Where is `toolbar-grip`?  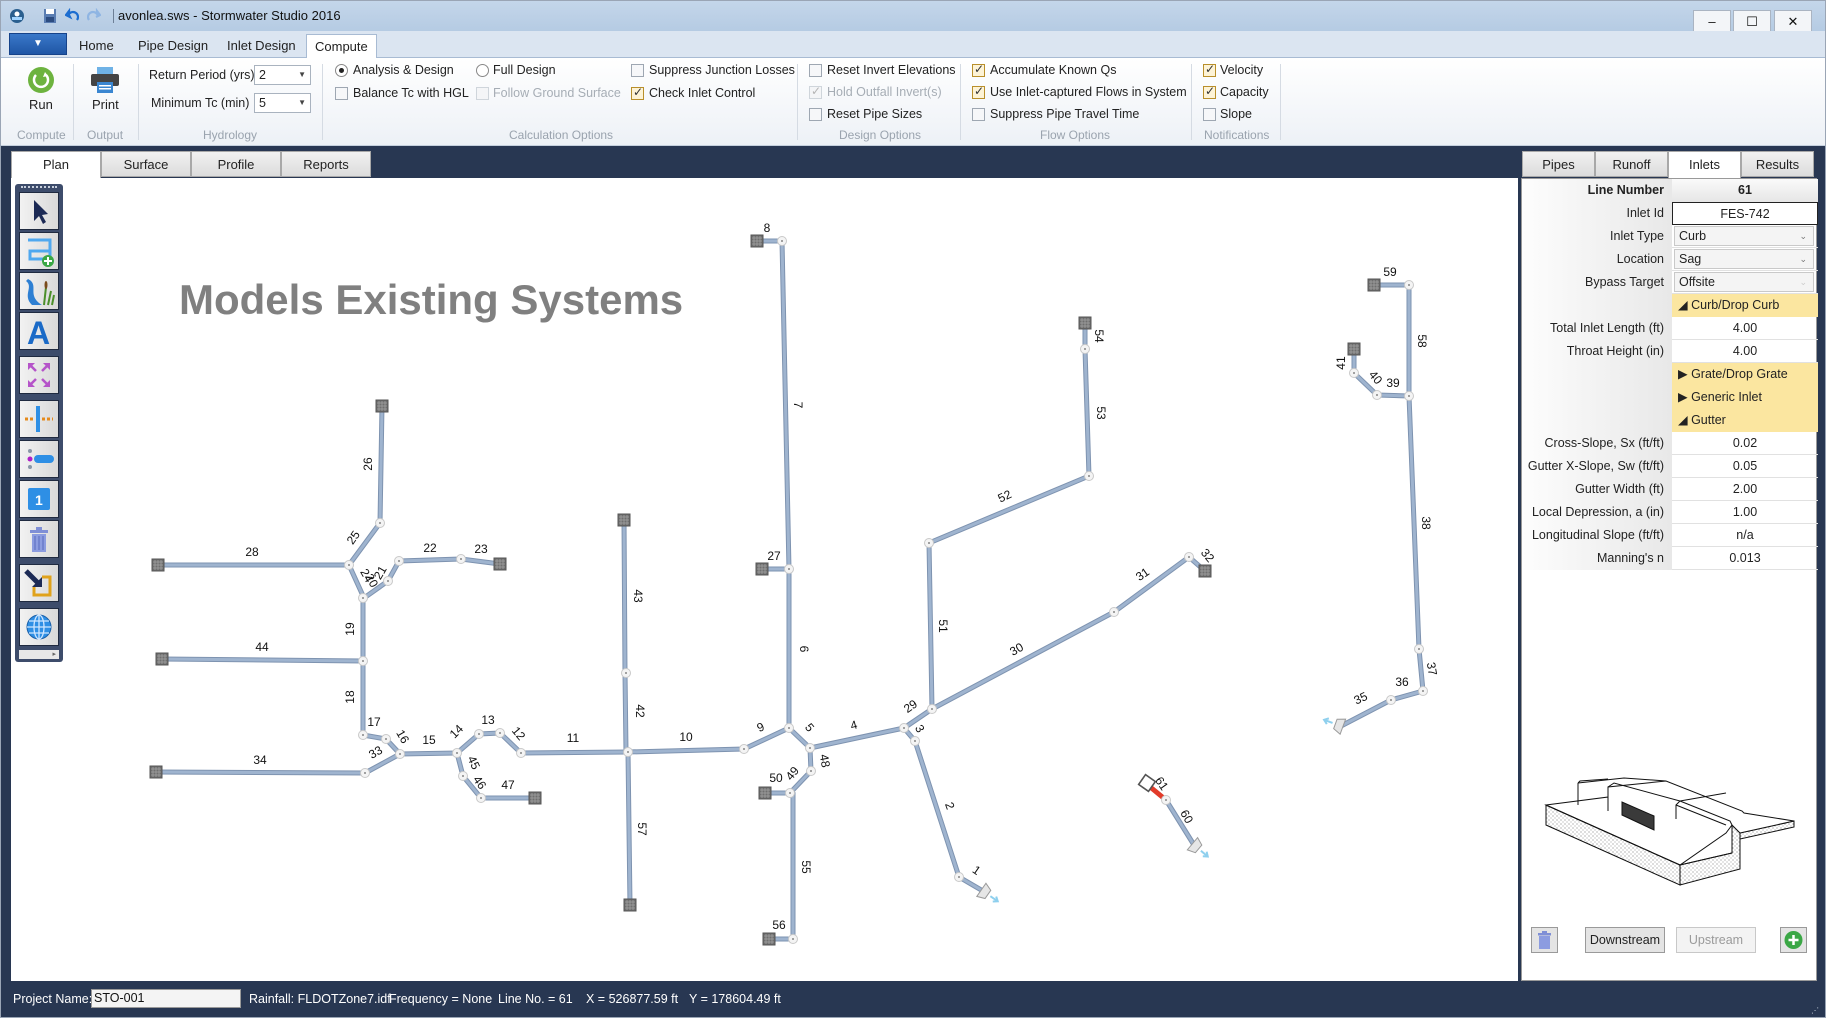 toolbar-grip is located at coordinates (39, 187).